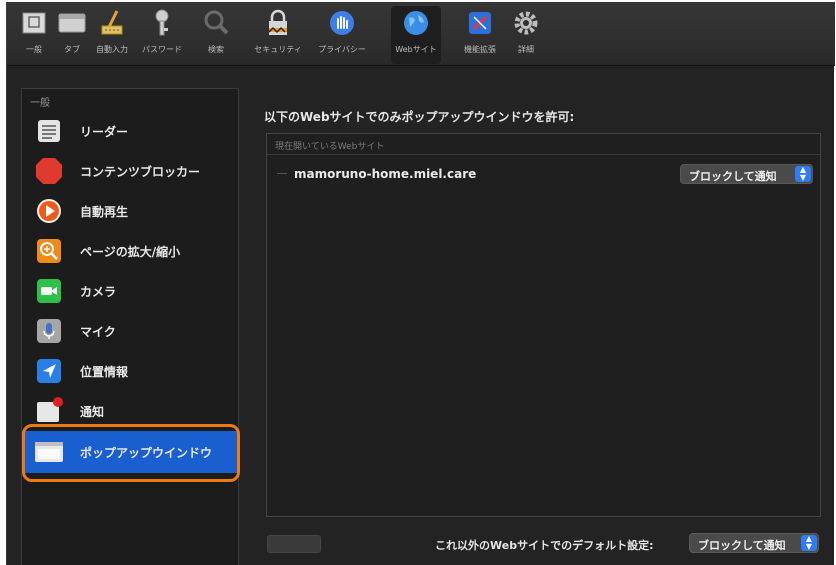 This screenshot has height=565, width=836. Describe the element at coordinates (130, 331) in the screenshot. I see `sidebar-item-microphone: マイク` at that location.